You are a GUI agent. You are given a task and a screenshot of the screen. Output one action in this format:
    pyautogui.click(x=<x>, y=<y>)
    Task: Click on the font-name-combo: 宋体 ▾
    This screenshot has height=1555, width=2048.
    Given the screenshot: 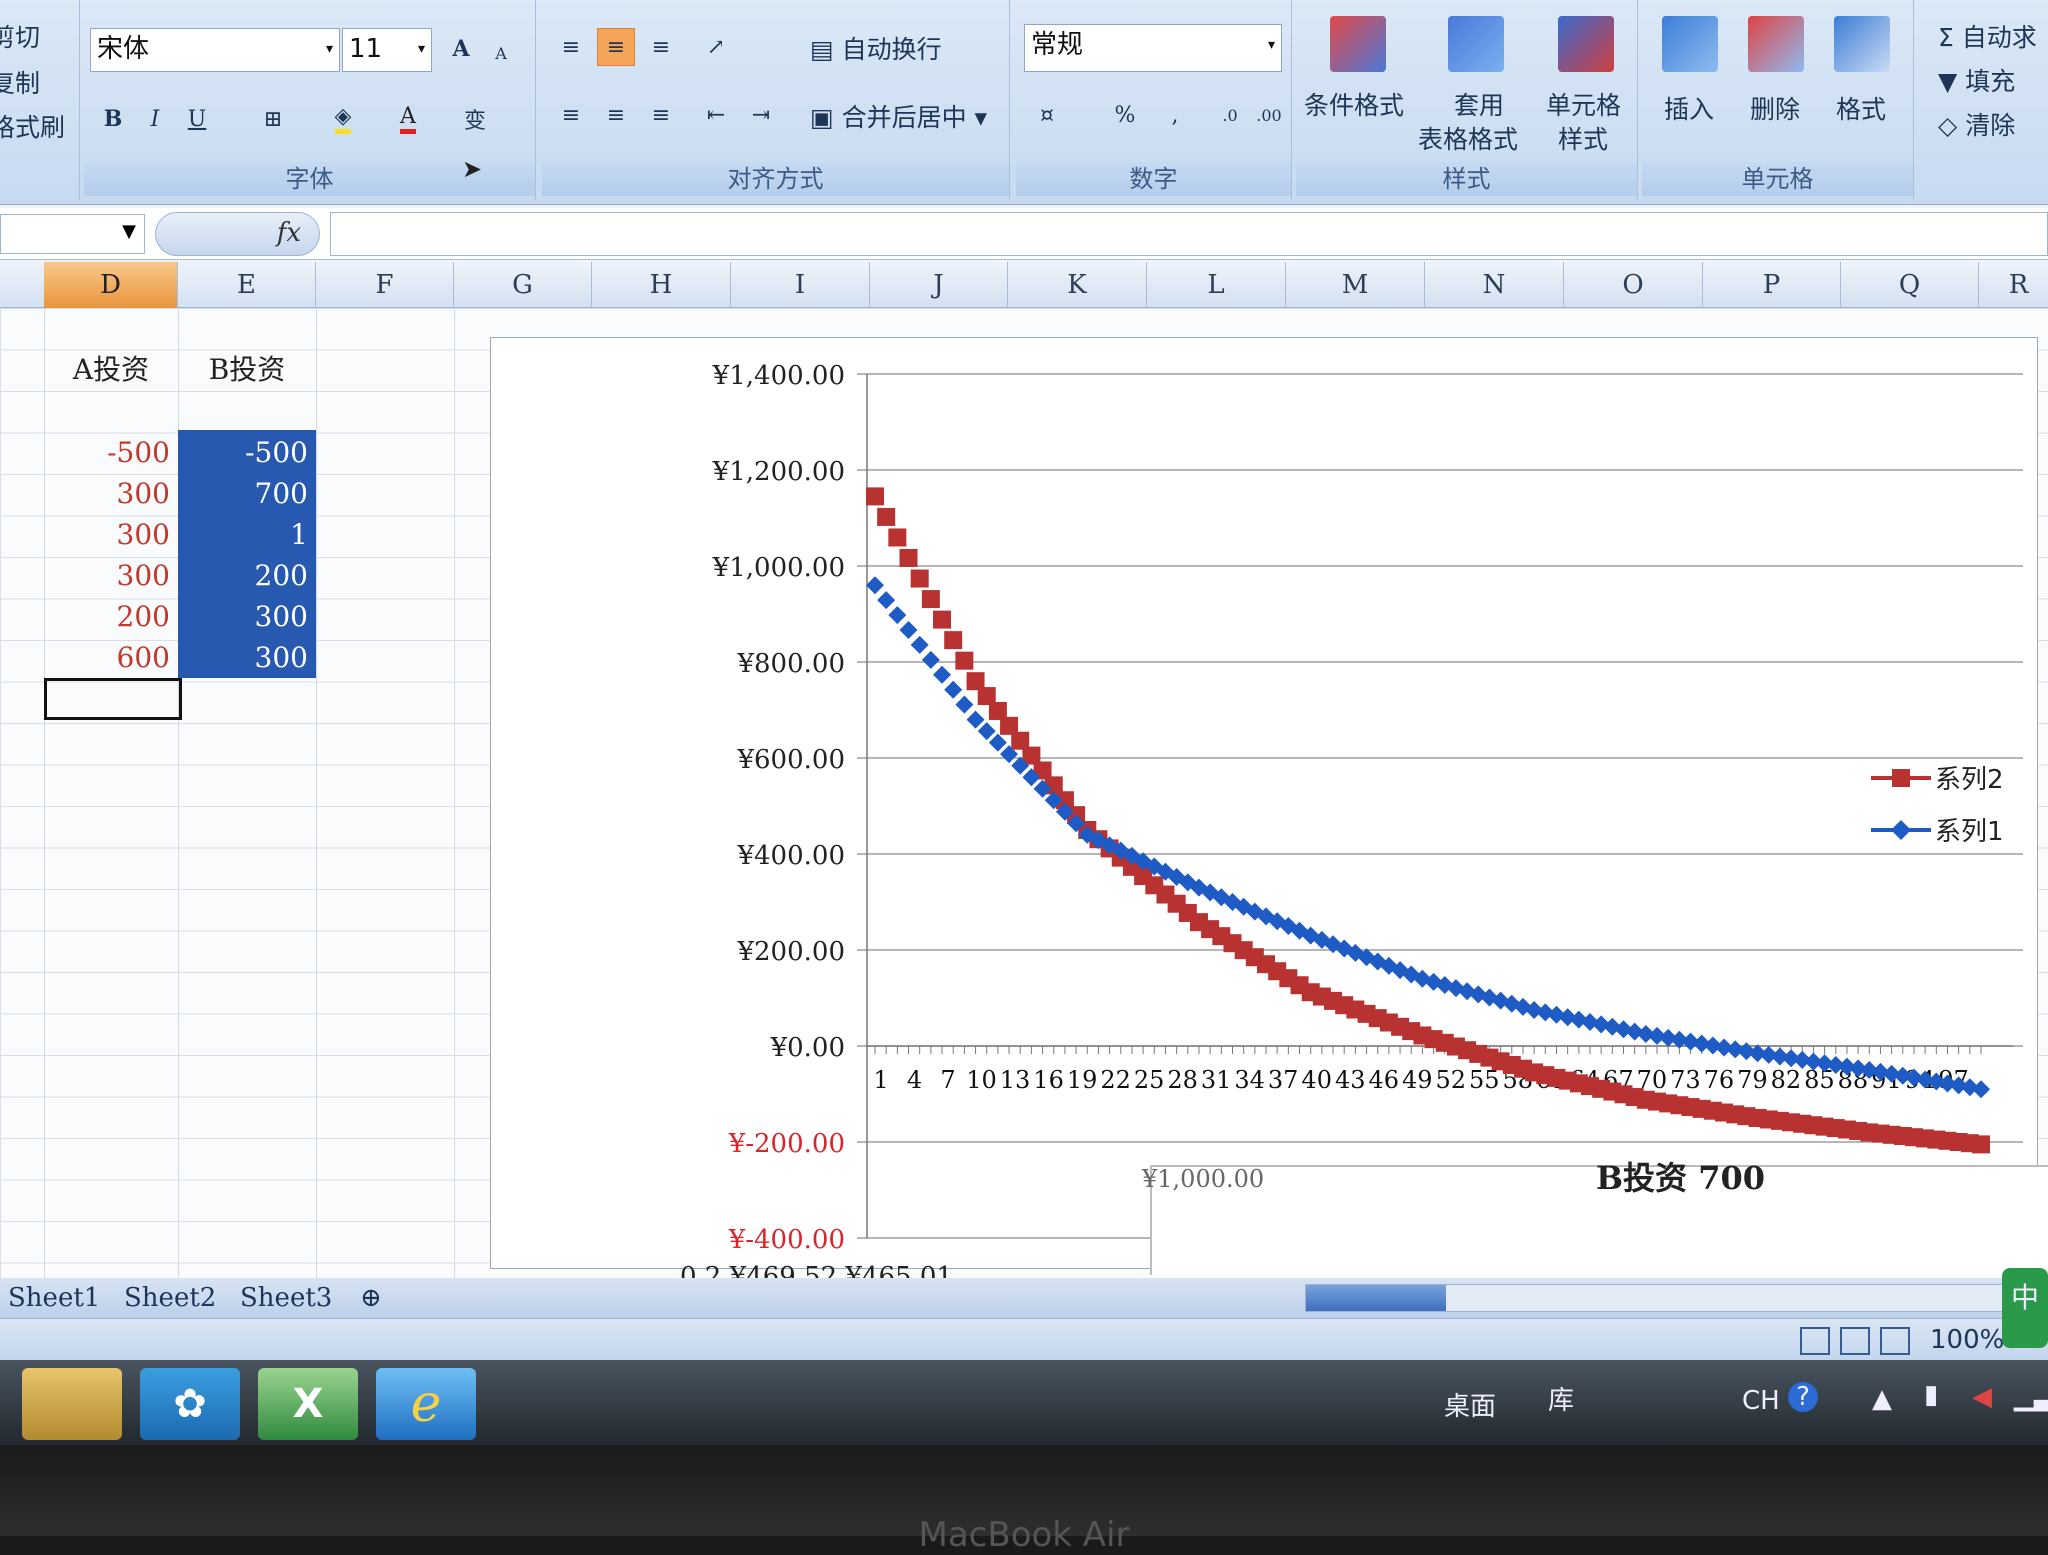 What is the action you would take?
    pyautogui.click(x=215, y=50)
    